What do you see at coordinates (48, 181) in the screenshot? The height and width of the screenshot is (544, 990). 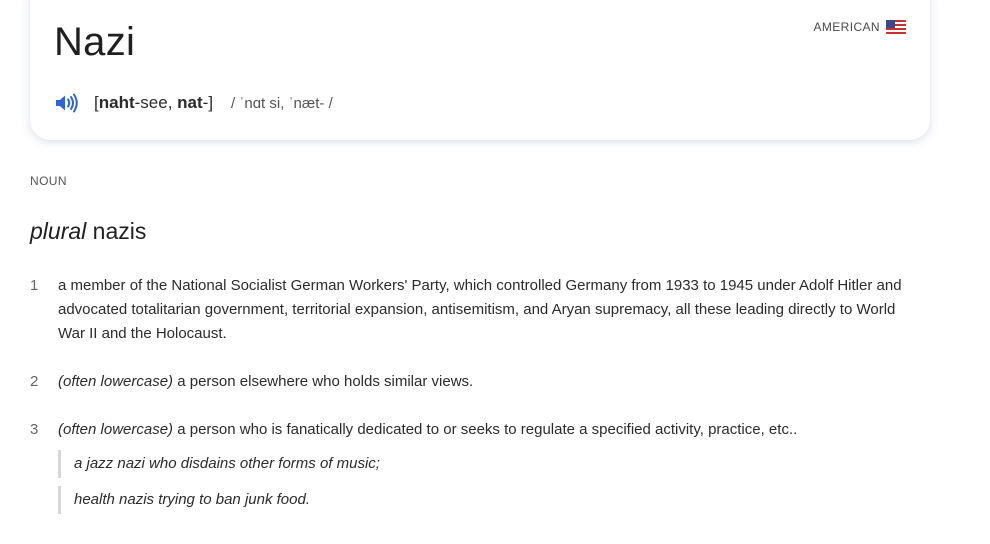 I see `part-of-speech: NOUN` at bounding box center [48, 181].